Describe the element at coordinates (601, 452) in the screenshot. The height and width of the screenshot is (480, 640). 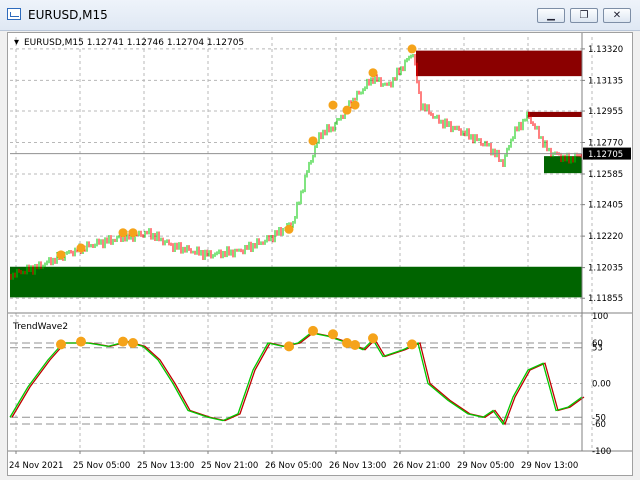
I see `indicator-tick-label: -100` at that location.